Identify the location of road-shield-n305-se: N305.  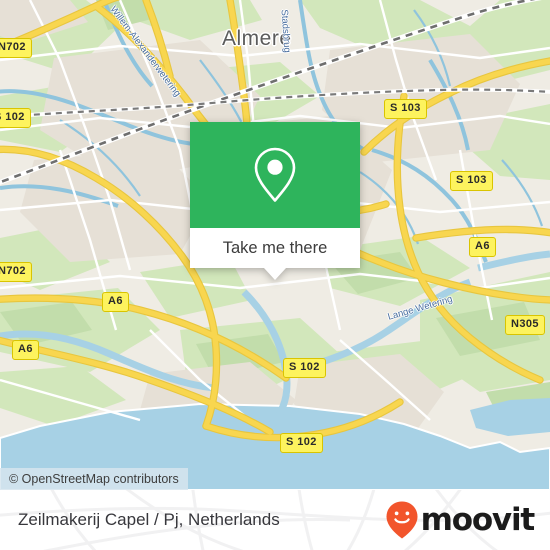
(525, 325).